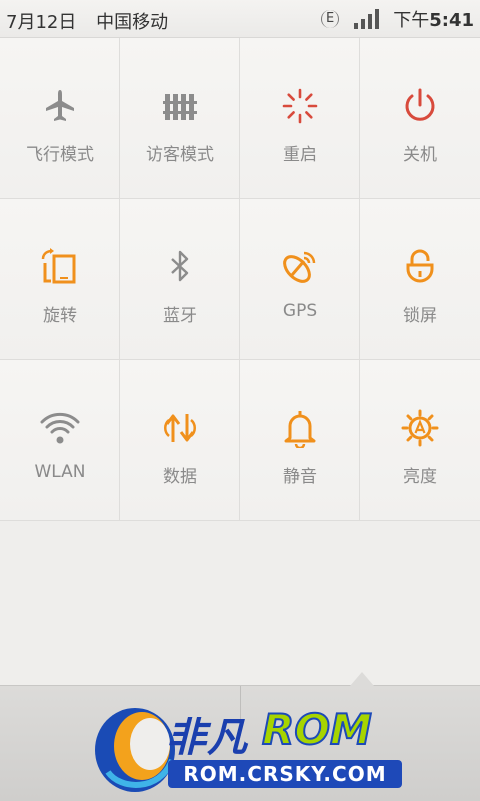 This screenshot has height=801, width=480. What do you see at coordinates (180, 155) in the screenshot?
I see `toggle-label: 访客模式` at bounding box center [180, 155].